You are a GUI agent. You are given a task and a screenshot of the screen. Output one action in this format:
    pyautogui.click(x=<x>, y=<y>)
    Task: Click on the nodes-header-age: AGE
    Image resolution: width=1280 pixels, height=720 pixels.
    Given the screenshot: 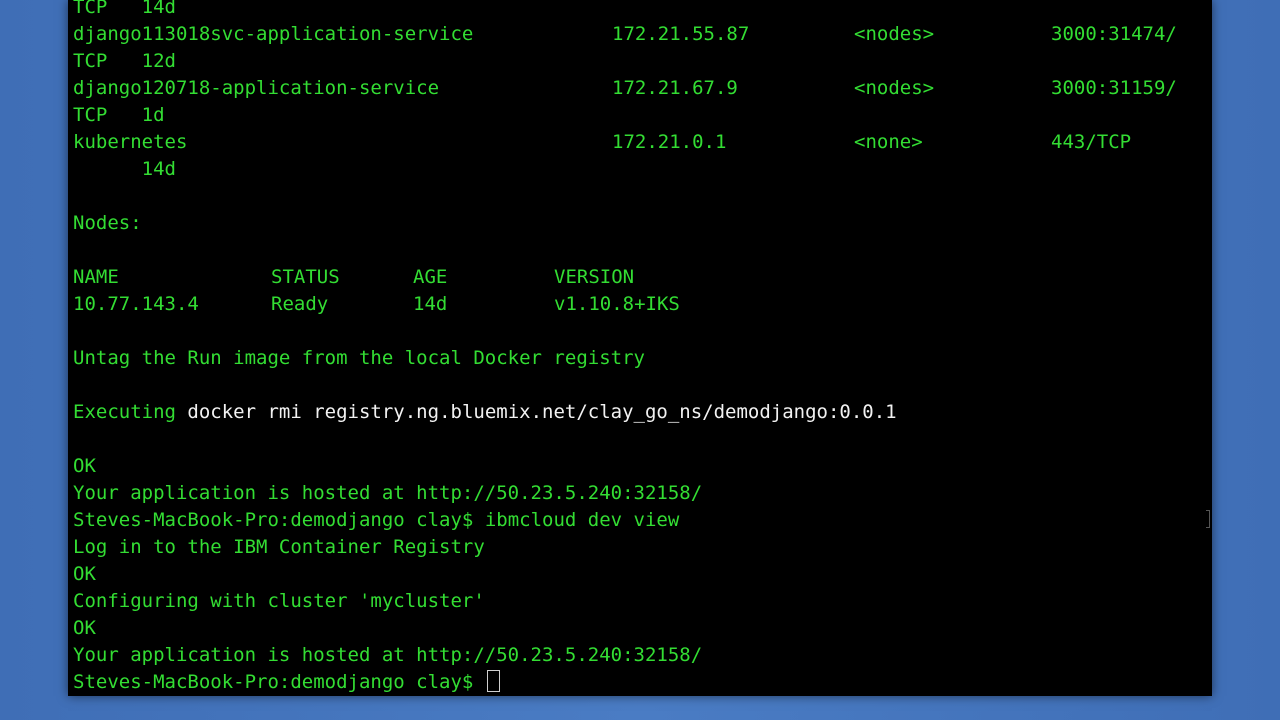 What is the action you would take?
    pyautogui.click(x=430, y=277)
    